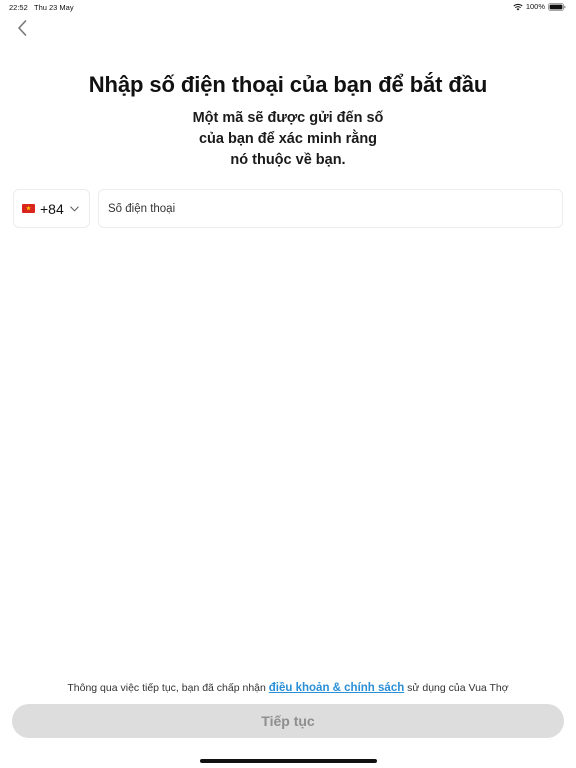 The height and width of the screenshot is (768, 576). What do you see at coordinates (74, 208) in the screenshot?
I see `chevron-down-icon` at bounding box center [74, 208].